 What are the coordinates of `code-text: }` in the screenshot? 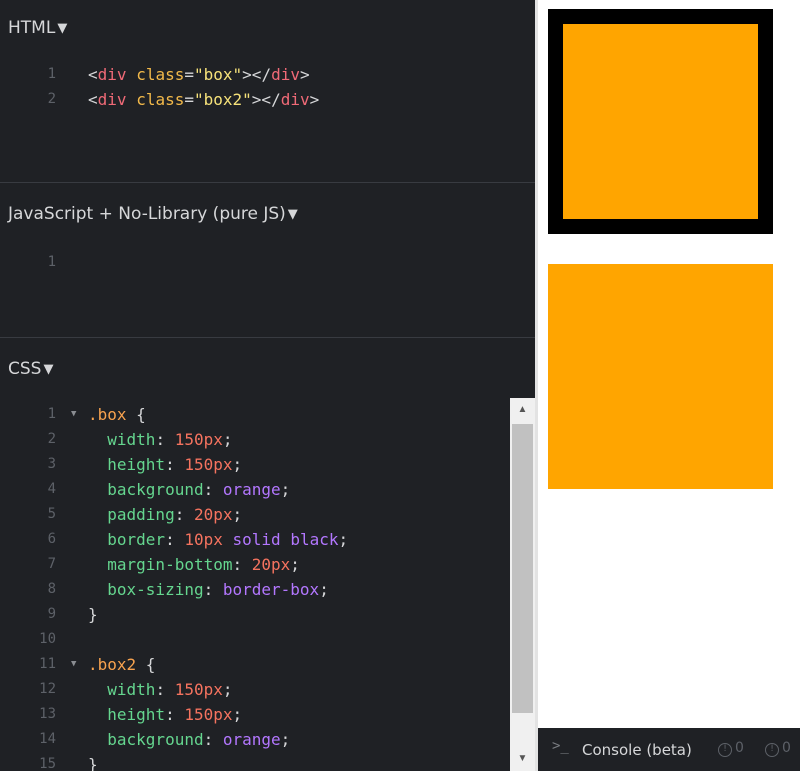 It's located at (93, 614).